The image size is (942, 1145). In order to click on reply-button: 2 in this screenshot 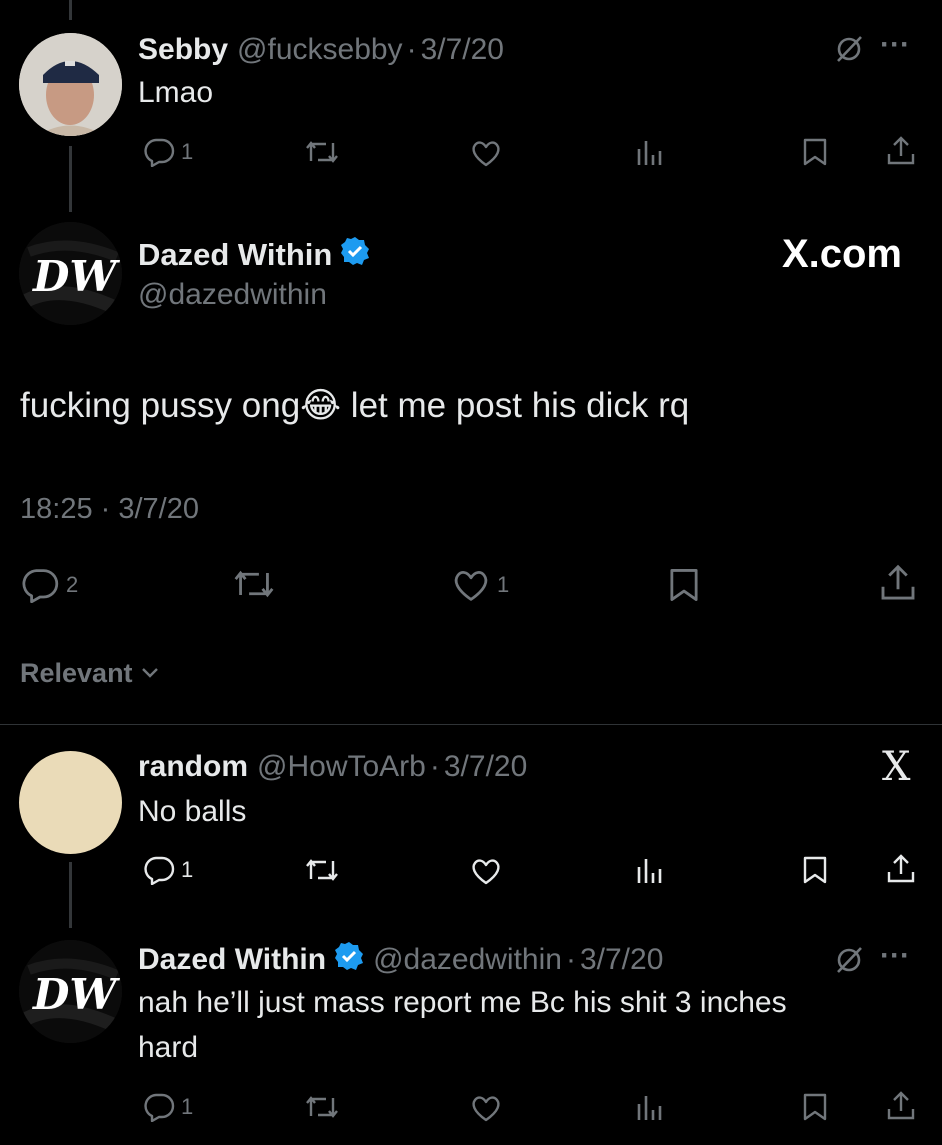, I will do `click(49, 585)`.